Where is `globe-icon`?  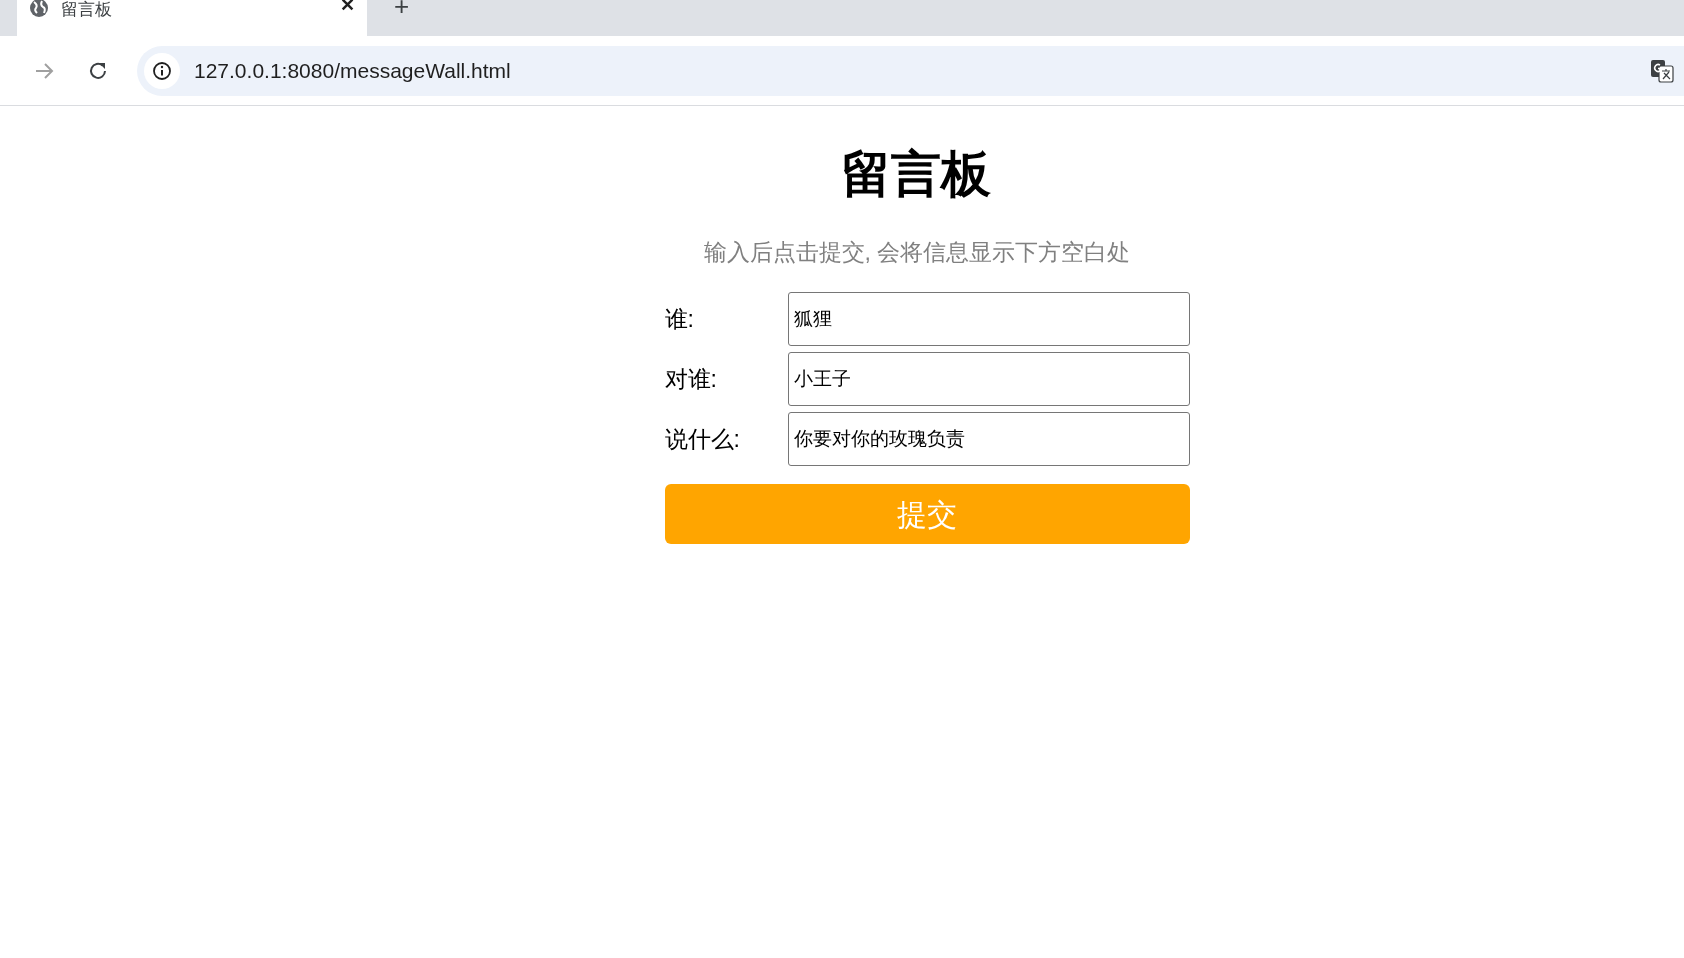
globe-icon is located at coordinates (39, 9).